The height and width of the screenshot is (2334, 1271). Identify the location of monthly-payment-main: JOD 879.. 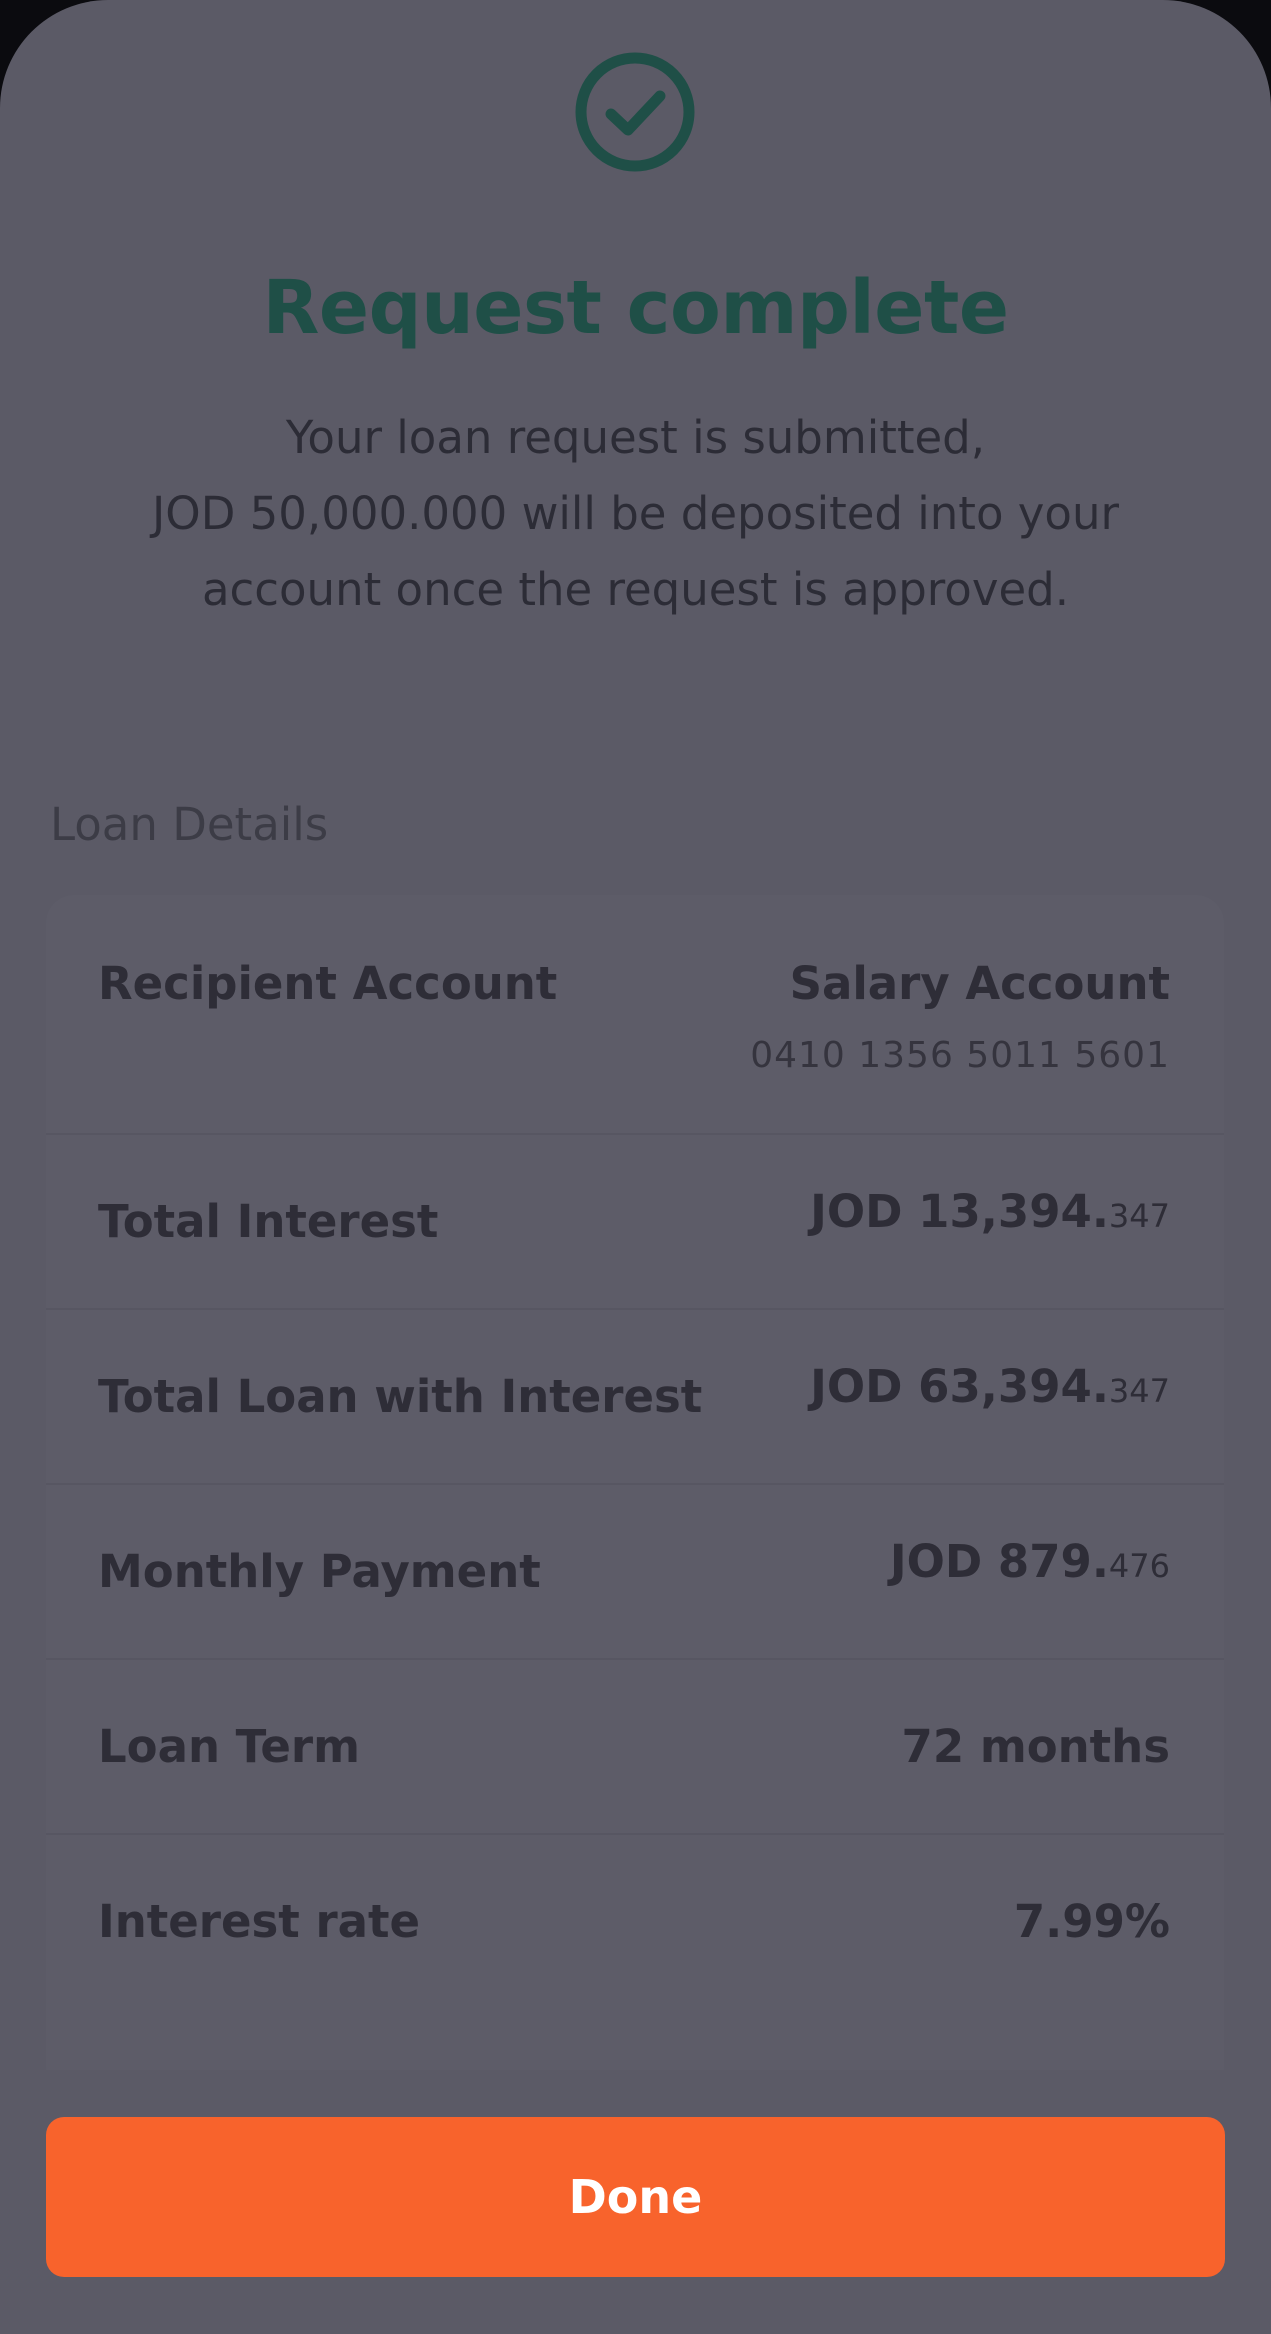
(999, 1561).